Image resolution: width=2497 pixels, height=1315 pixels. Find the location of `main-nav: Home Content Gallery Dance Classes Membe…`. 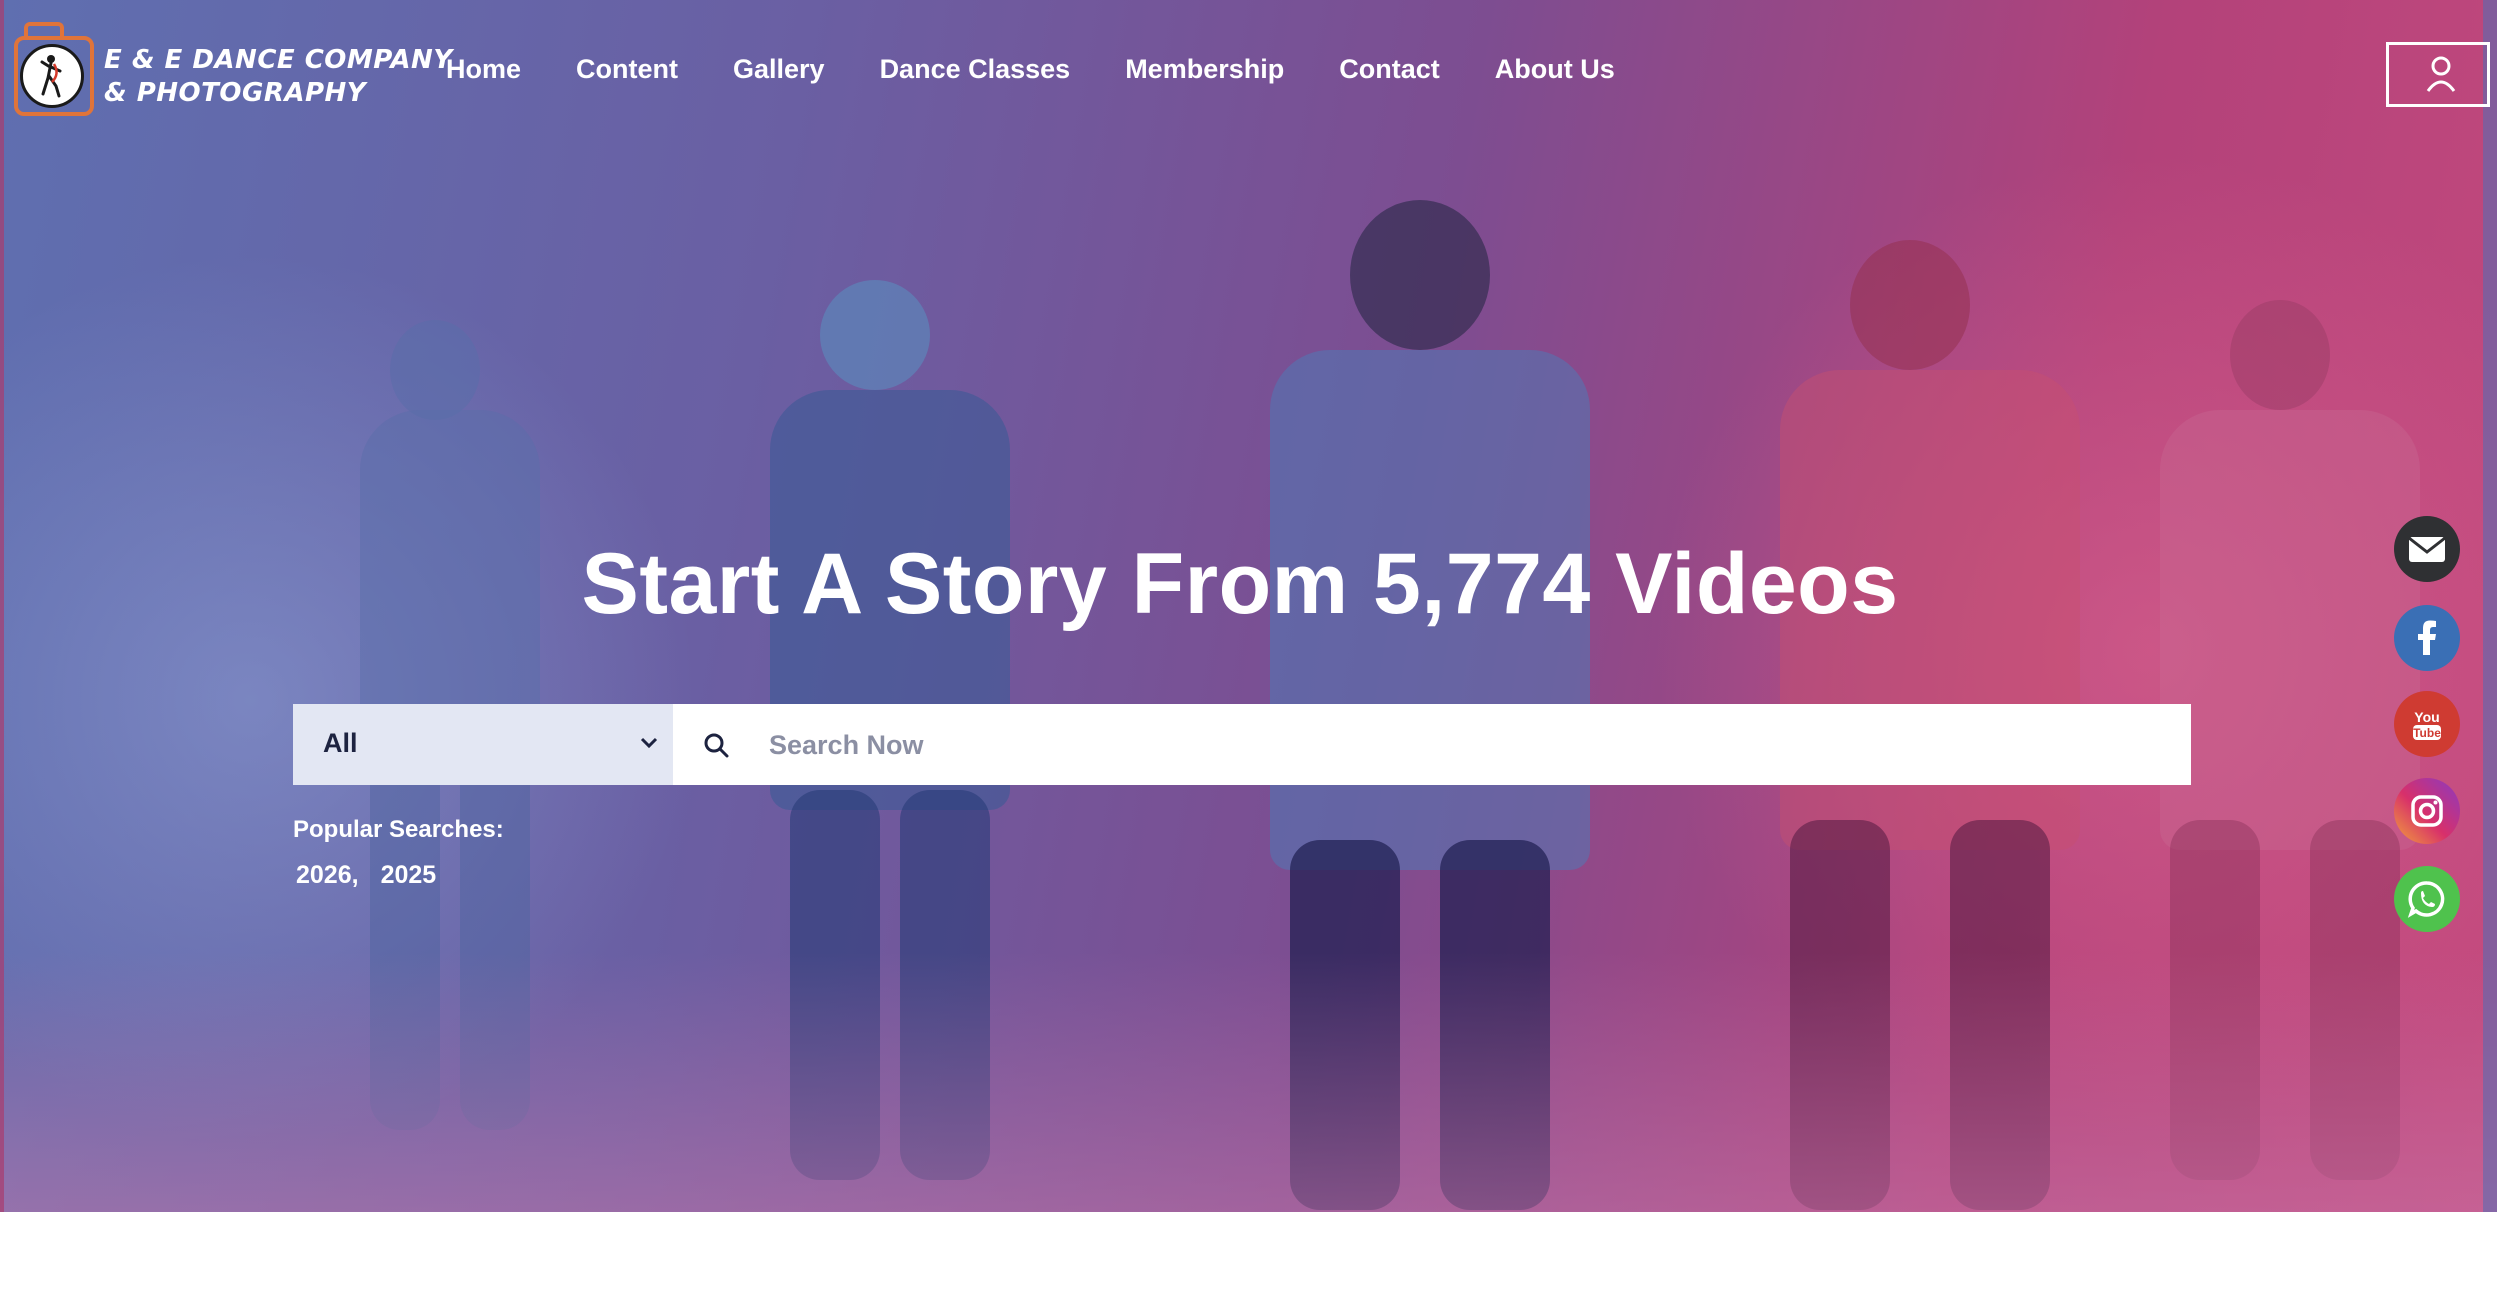

main-nav: Home Content Gallery Dance Classes Membe… is located at coordinates (1058, 69).